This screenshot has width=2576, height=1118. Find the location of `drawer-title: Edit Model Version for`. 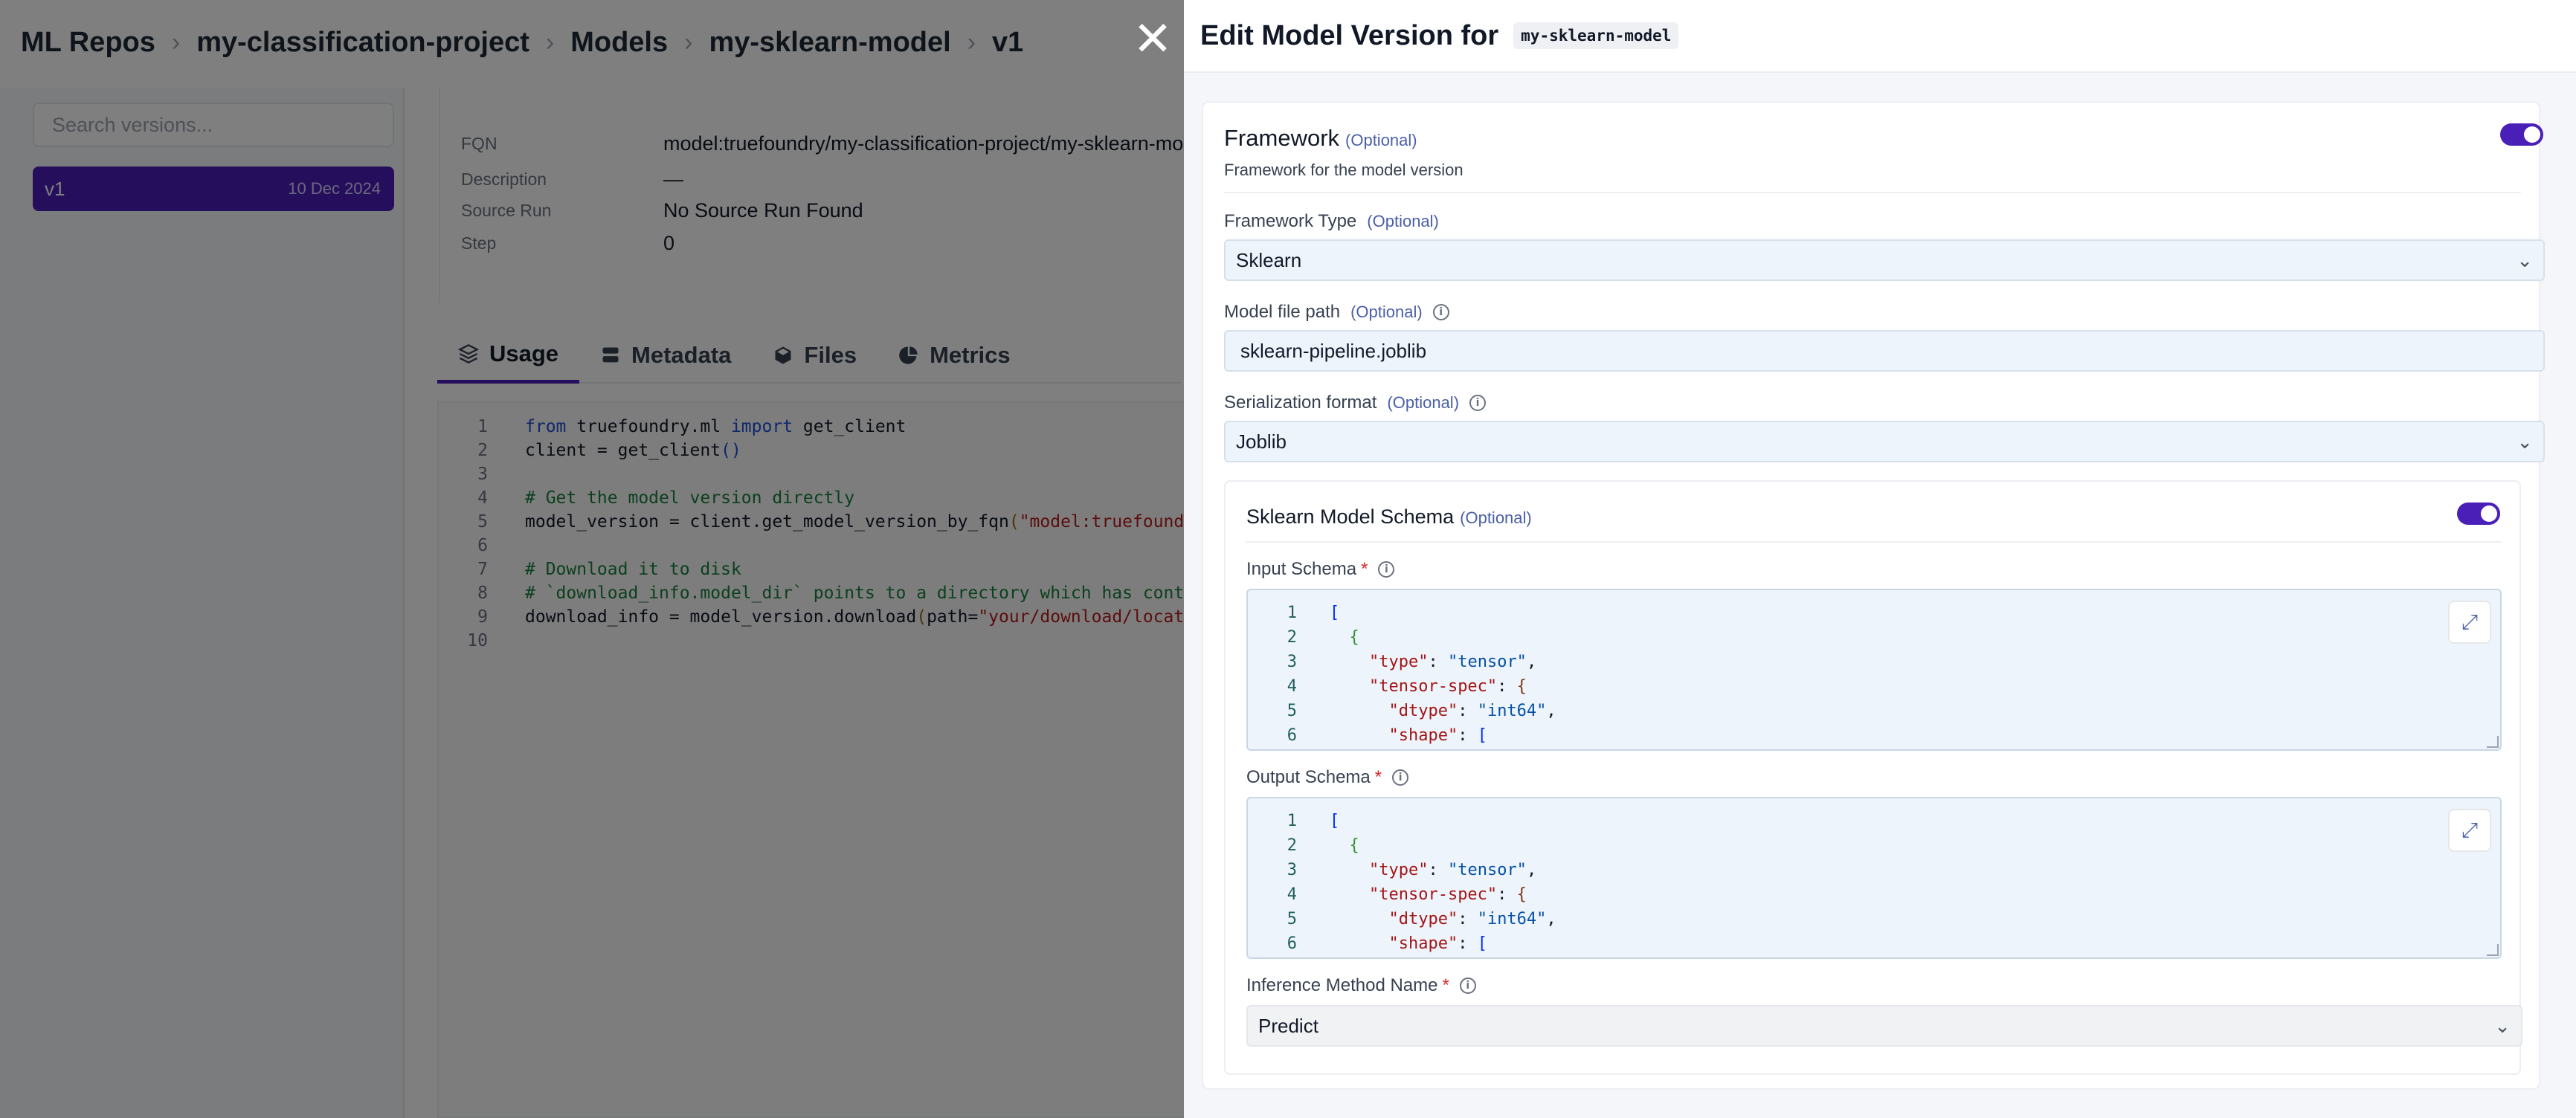

drawer-title: Edit Model Version for is located at coordinates (1349, 35).